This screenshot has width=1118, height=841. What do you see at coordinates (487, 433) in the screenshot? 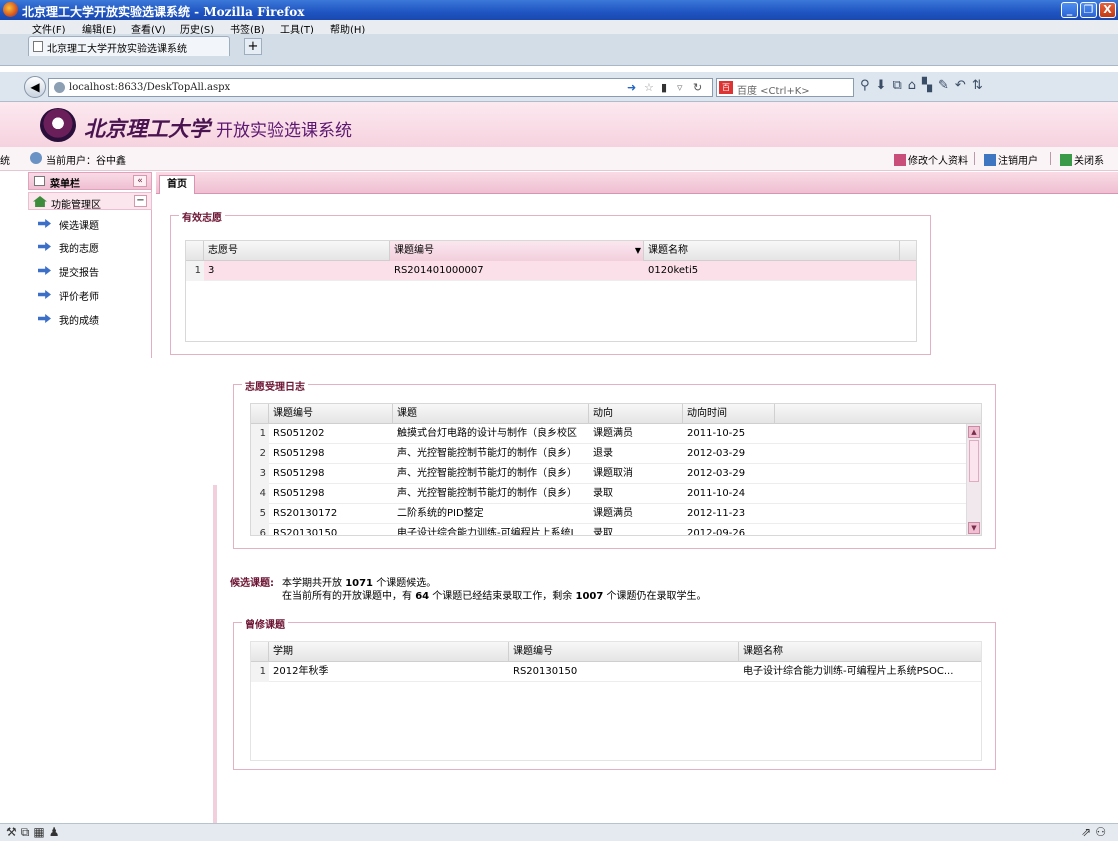
I see `cell-topic: 触摸式台灯电路的设计与制作（良乡校区` at bounding box center [487, 433].